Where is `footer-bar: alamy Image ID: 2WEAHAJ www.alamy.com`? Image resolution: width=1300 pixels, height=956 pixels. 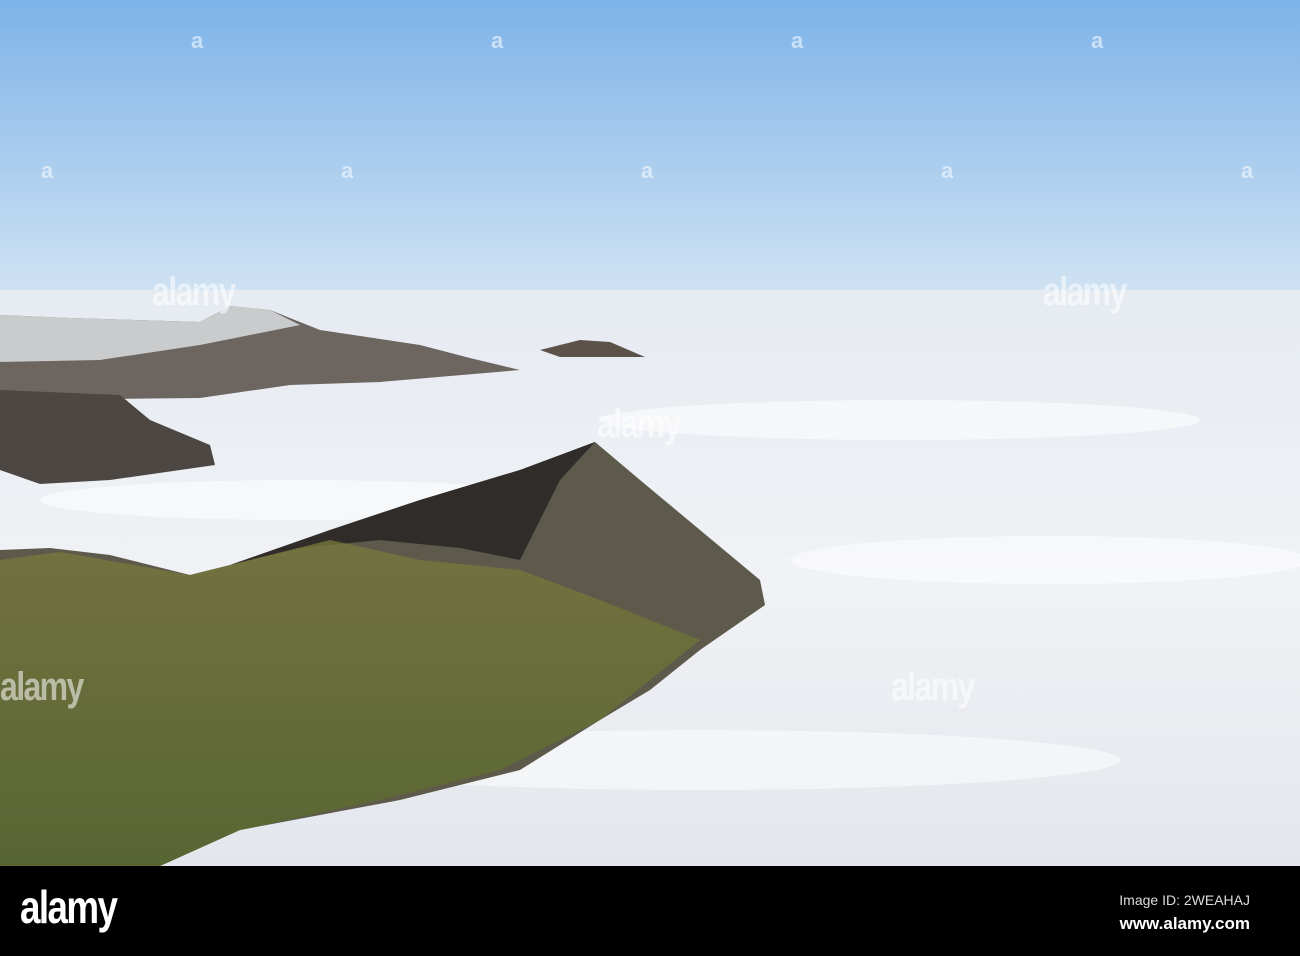 footer-bar: alamy Image ID: 2WEAHAJ www.alamy.com is located at coordinates (650, 911).